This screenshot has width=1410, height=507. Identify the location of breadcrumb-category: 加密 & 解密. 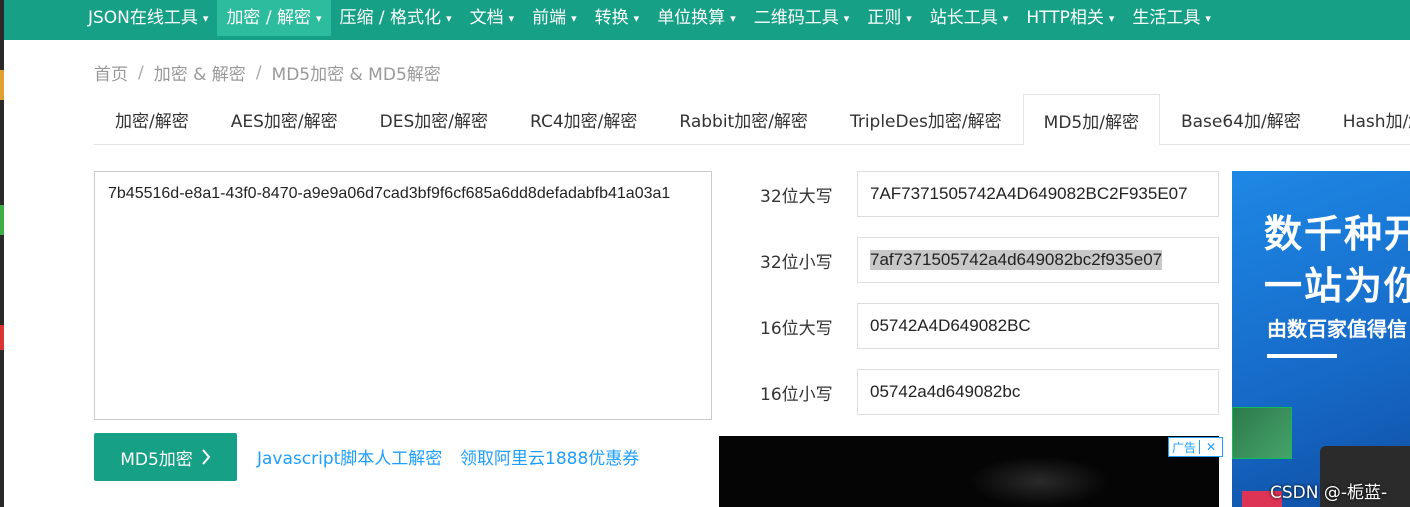
(200, 72).